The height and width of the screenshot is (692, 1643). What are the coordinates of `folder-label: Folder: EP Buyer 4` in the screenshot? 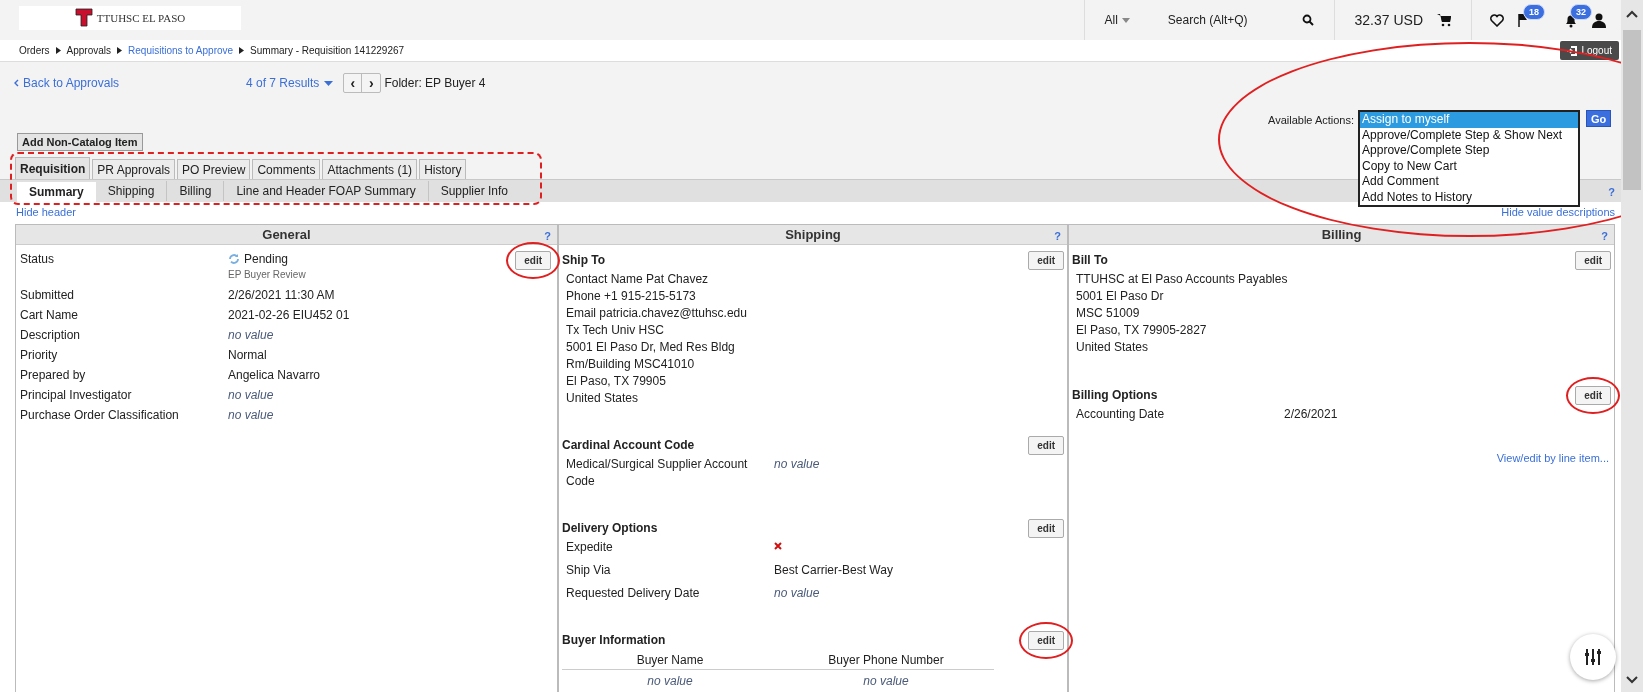 It's located at (435, 83).